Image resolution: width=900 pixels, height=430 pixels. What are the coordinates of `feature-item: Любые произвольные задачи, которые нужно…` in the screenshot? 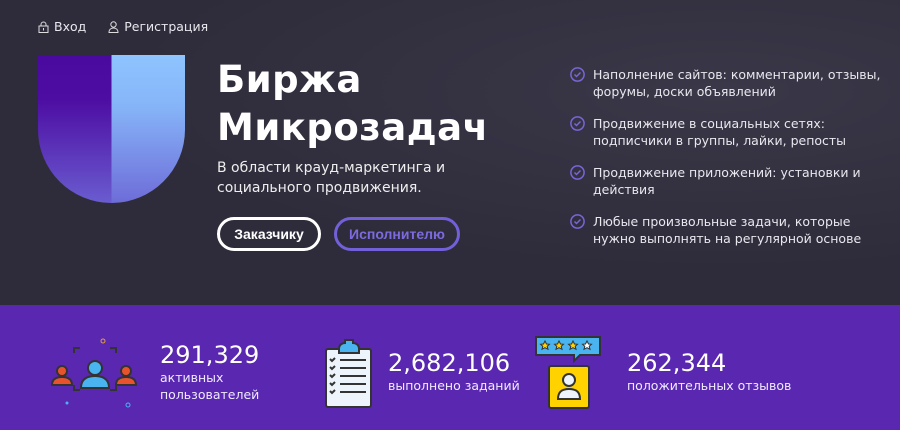 It's located at (730, 237).